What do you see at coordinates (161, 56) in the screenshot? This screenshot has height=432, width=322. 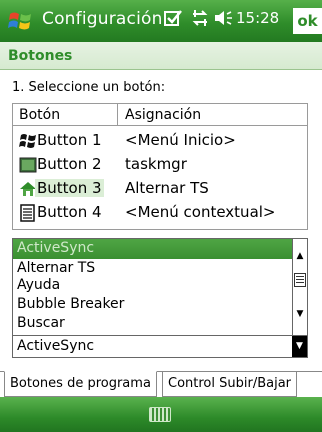 I see `page-header: Botones` at bounding box center [161, 56].